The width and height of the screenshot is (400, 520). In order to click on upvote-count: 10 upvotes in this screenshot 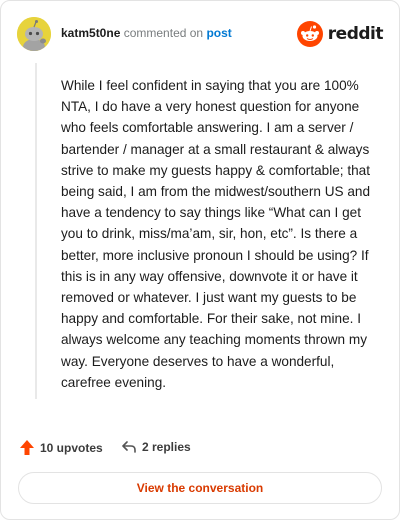, I will do `click(71, 447)`.